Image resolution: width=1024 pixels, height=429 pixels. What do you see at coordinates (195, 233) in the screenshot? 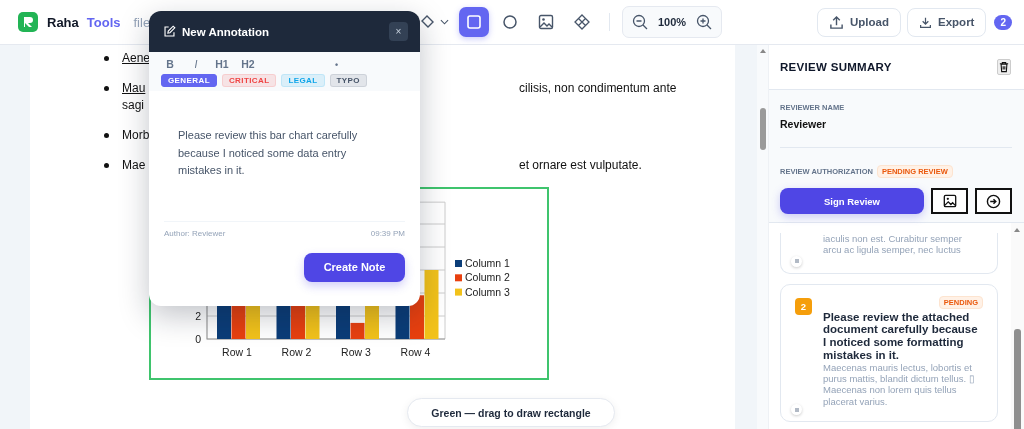
I see `author-label: Author: Reviewer` at bounding box center [195, 233].